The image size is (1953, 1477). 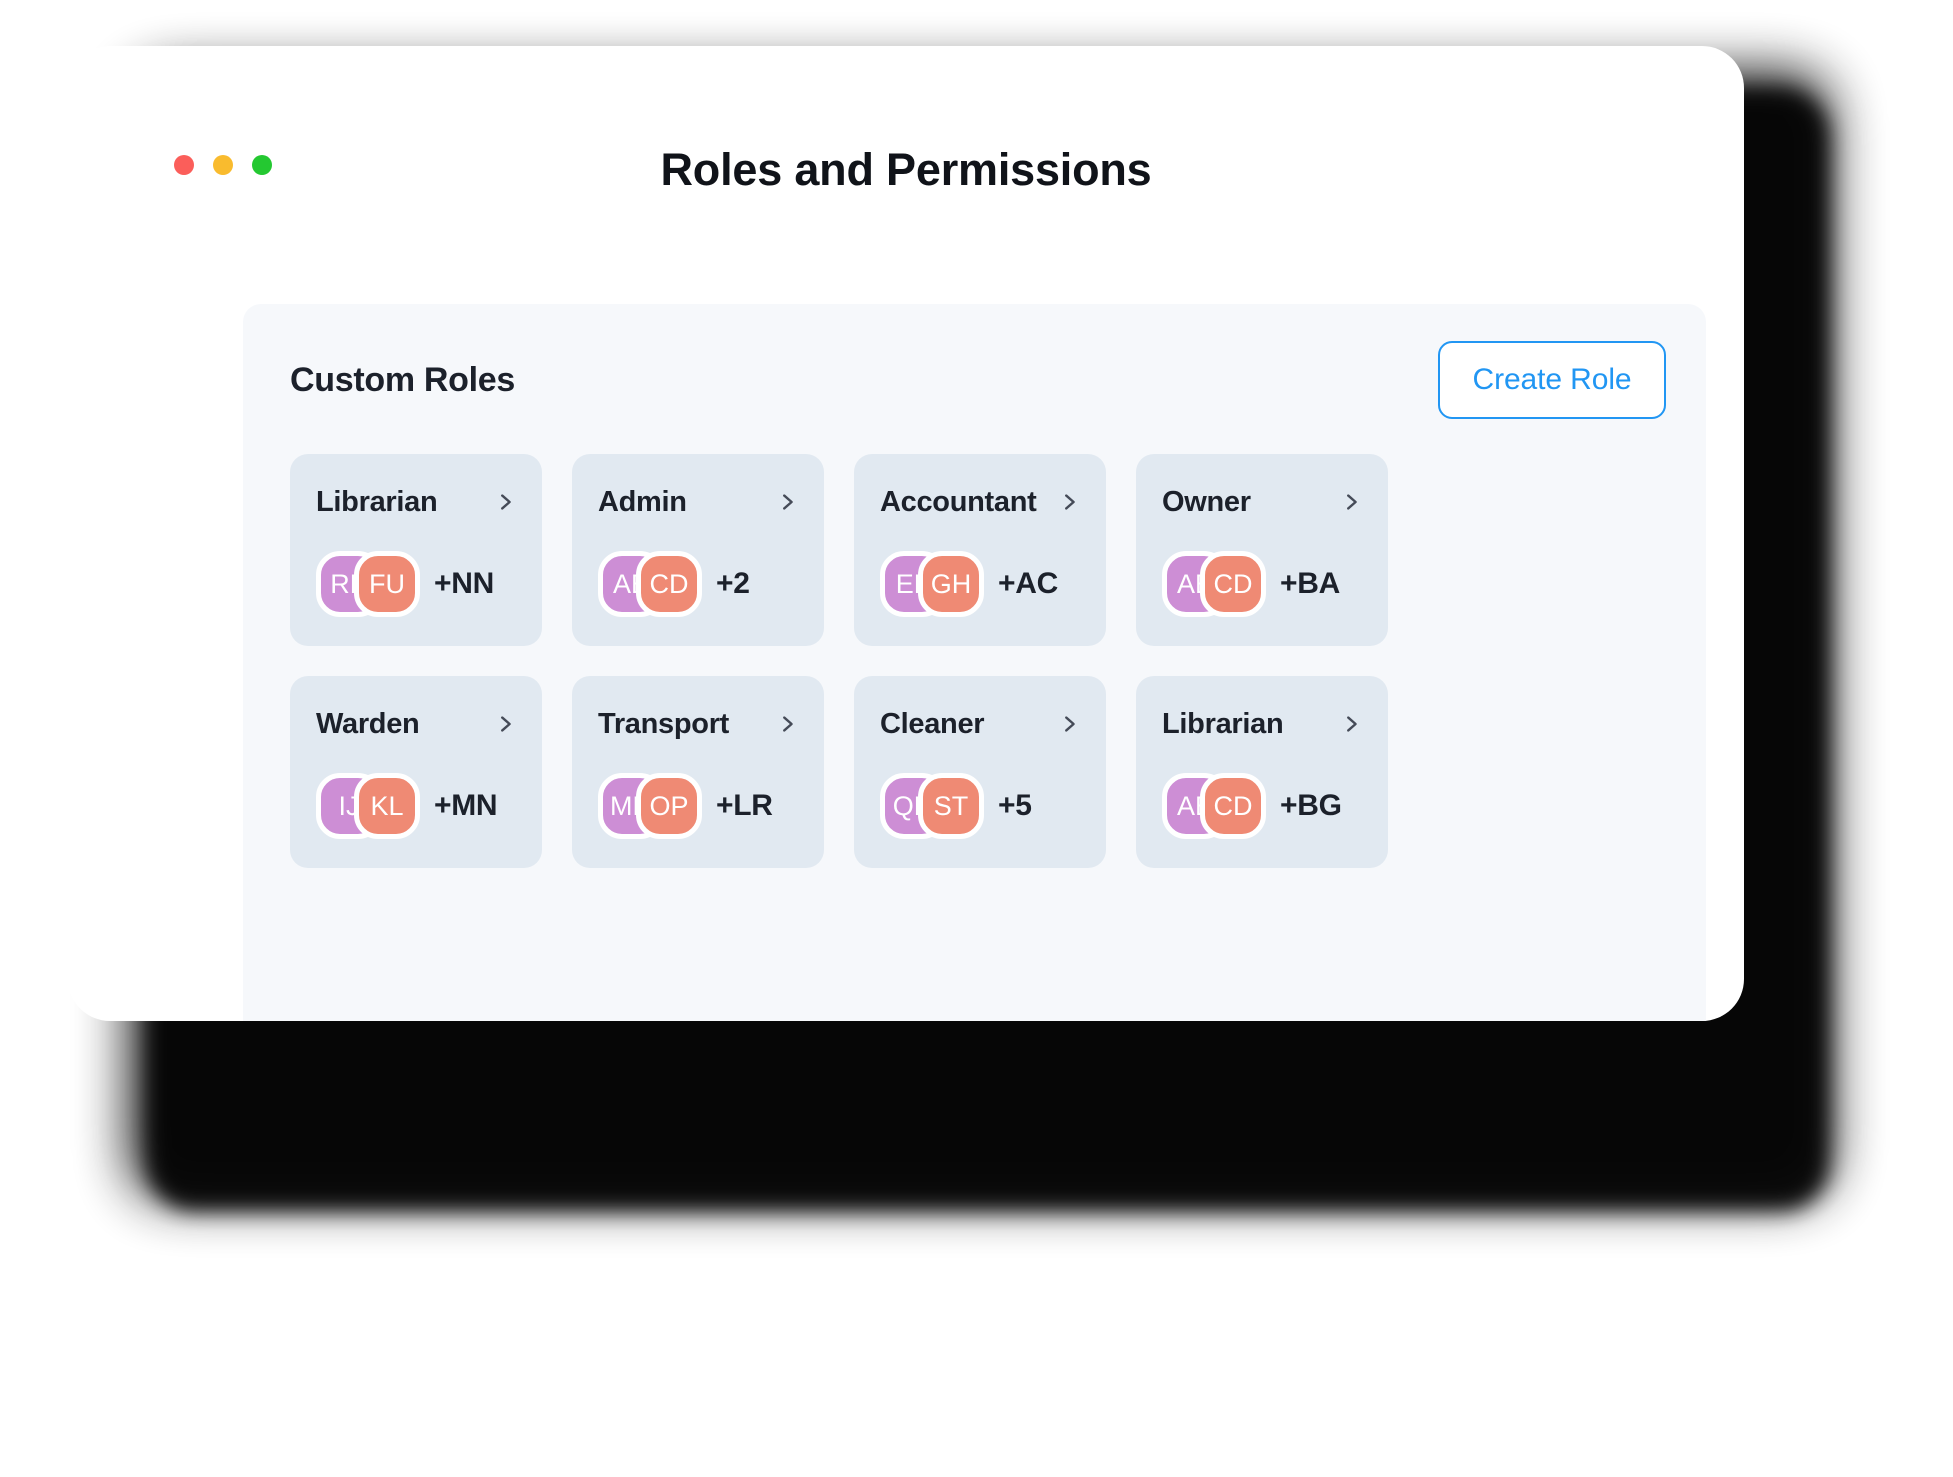 I want to click on avatar-row: RE FU +NN, so click(x=416, y=584).